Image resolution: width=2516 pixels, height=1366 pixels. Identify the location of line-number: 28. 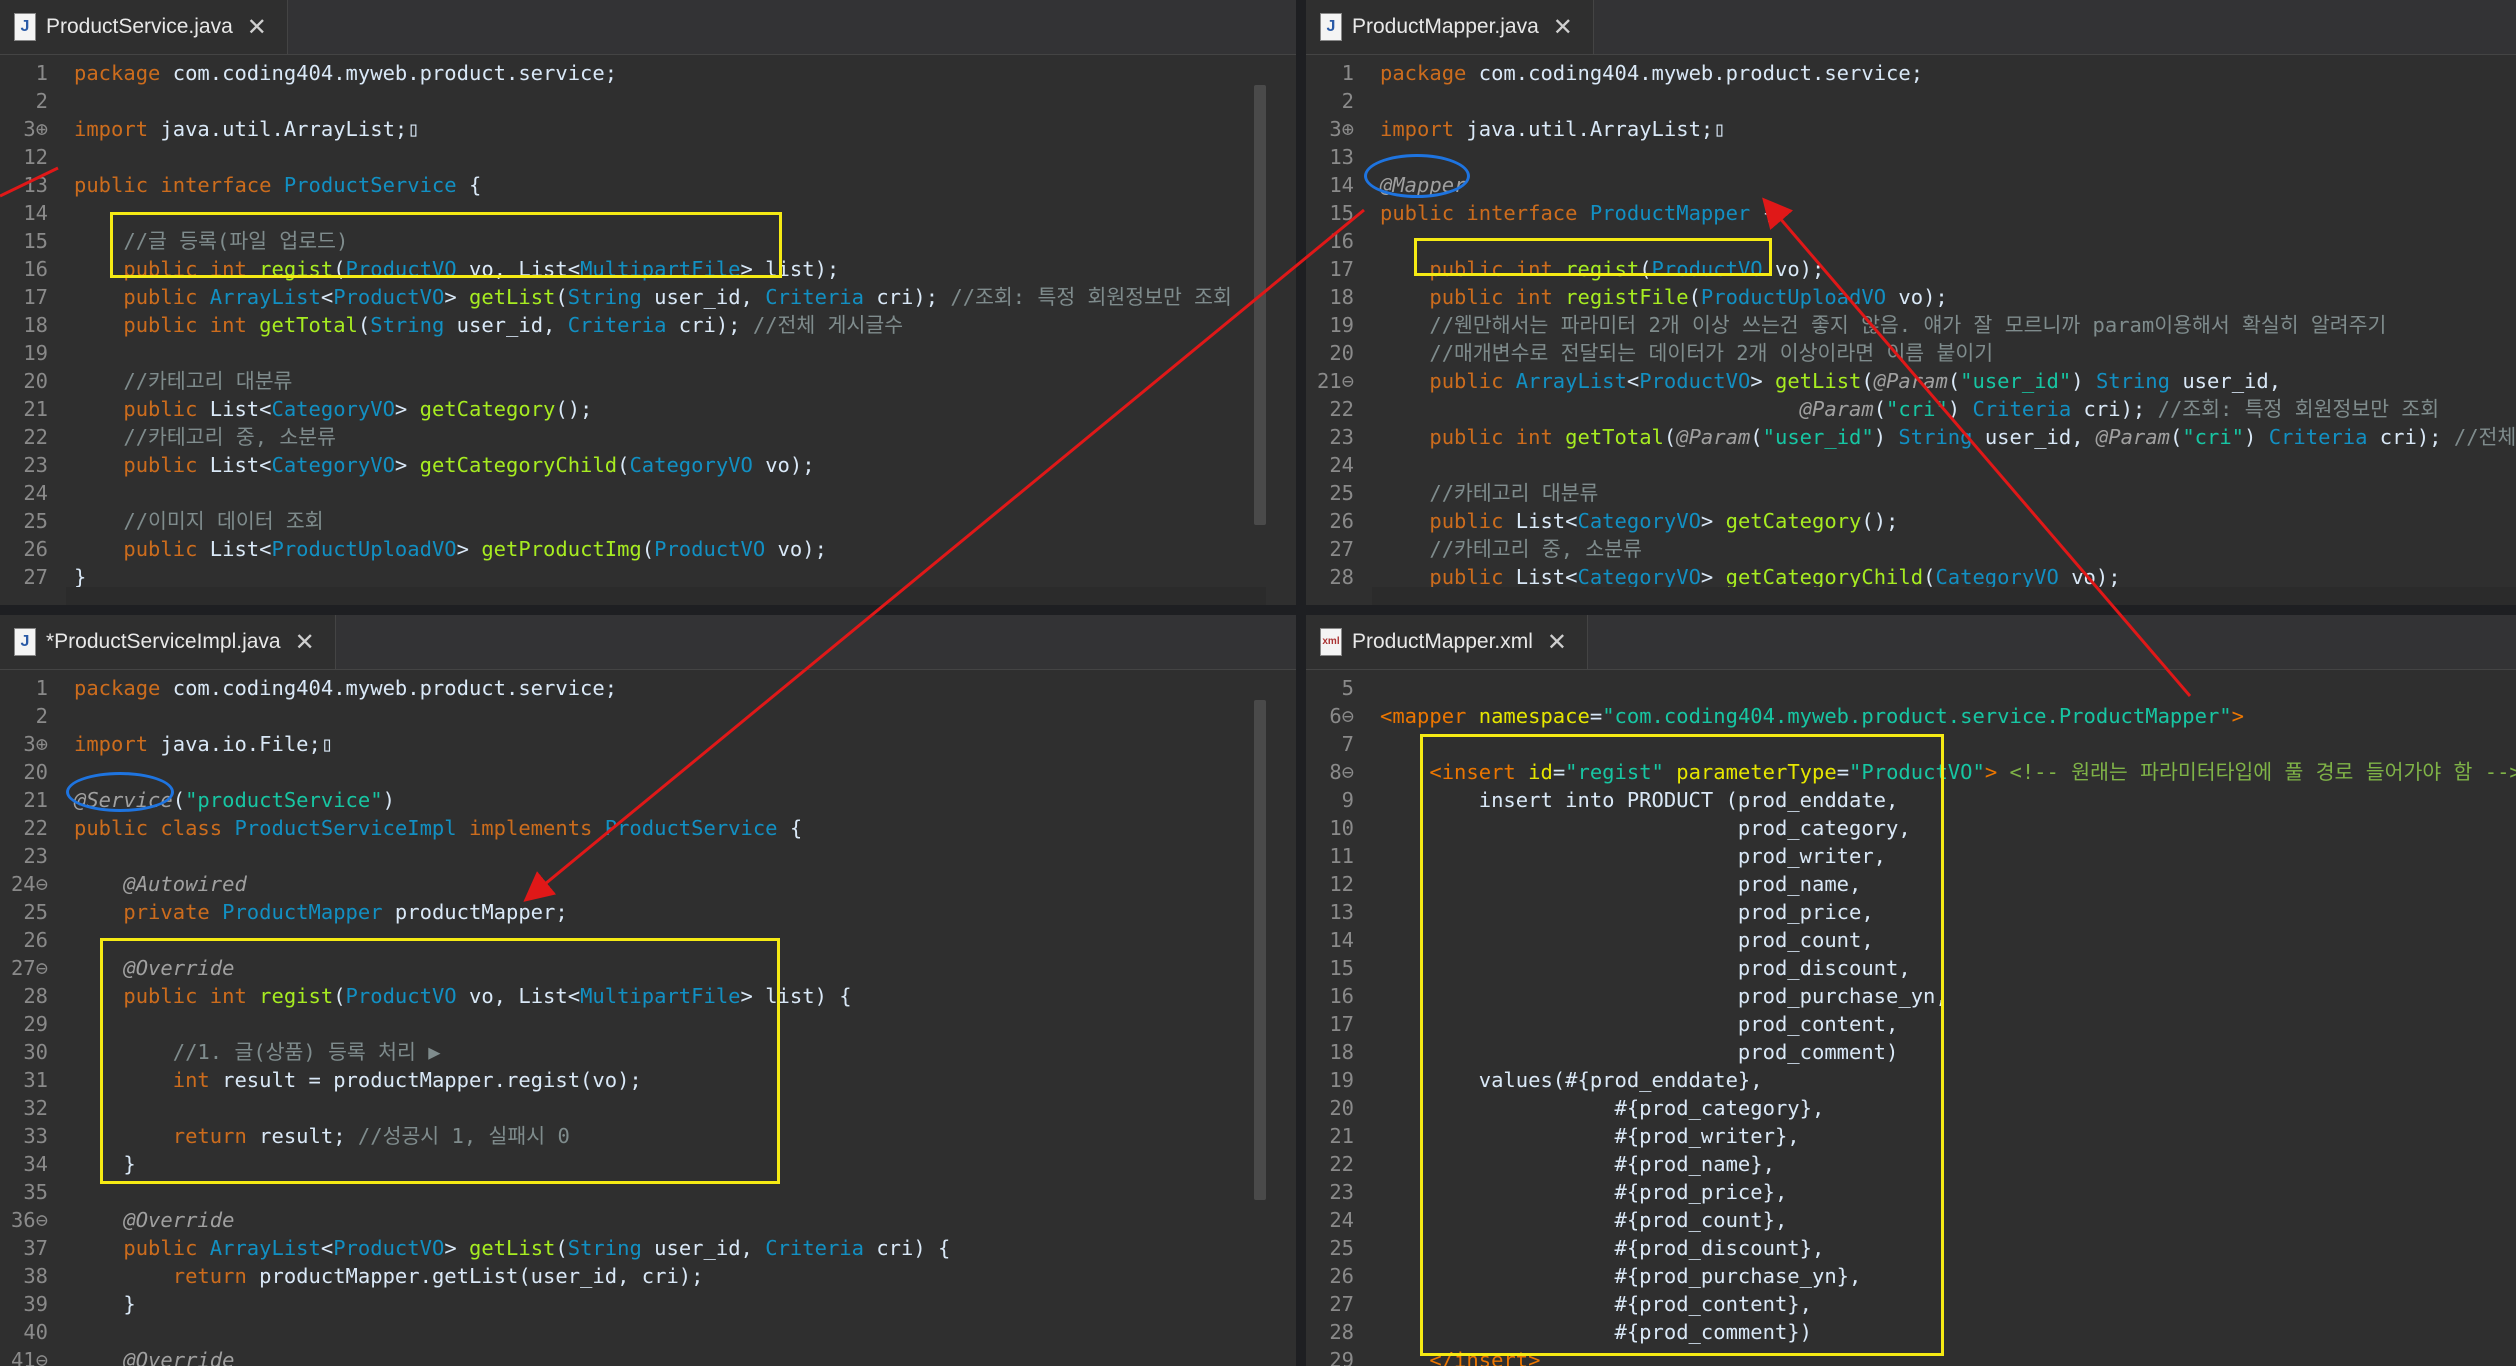
(1341, 577).